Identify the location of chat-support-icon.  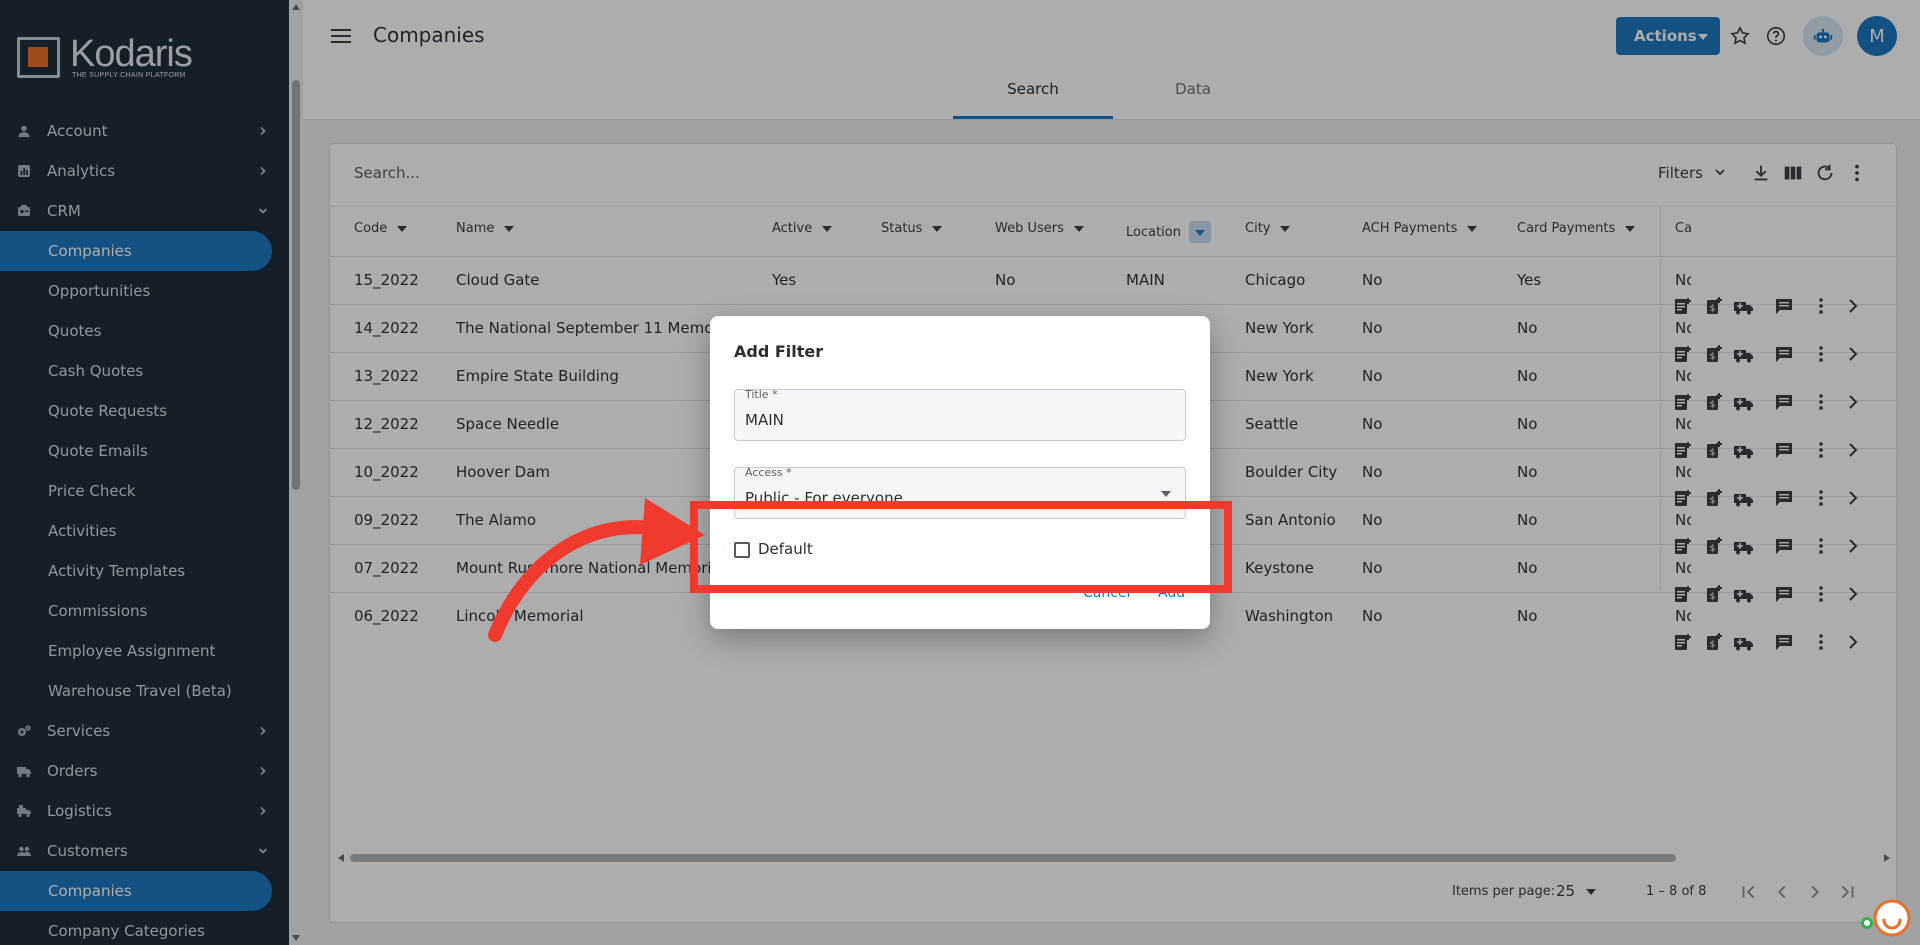
(1892, 918).